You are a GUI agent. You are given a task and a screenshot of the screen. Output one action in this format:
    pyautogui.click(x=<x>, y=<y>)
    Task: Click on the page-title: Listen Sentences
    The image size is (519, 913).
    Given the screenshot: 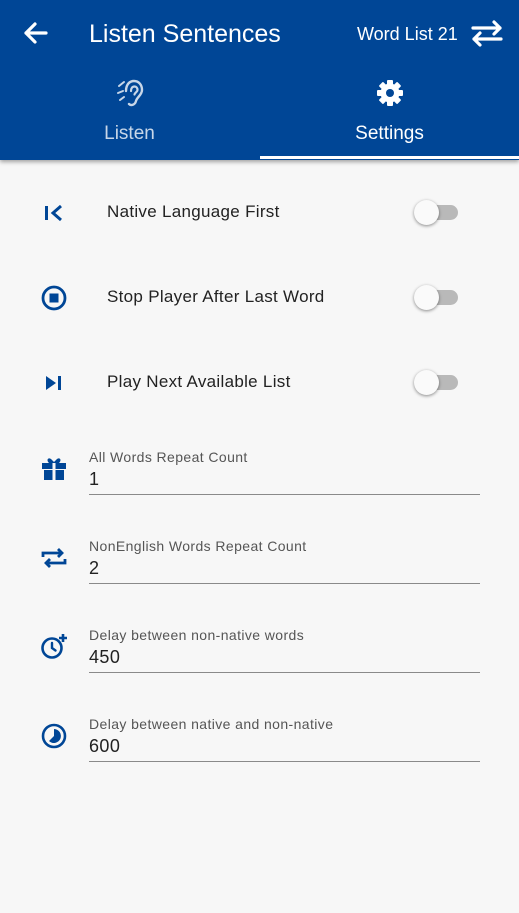 What is the action you would take?
    pyautogui.click(x=185, y=34)
    